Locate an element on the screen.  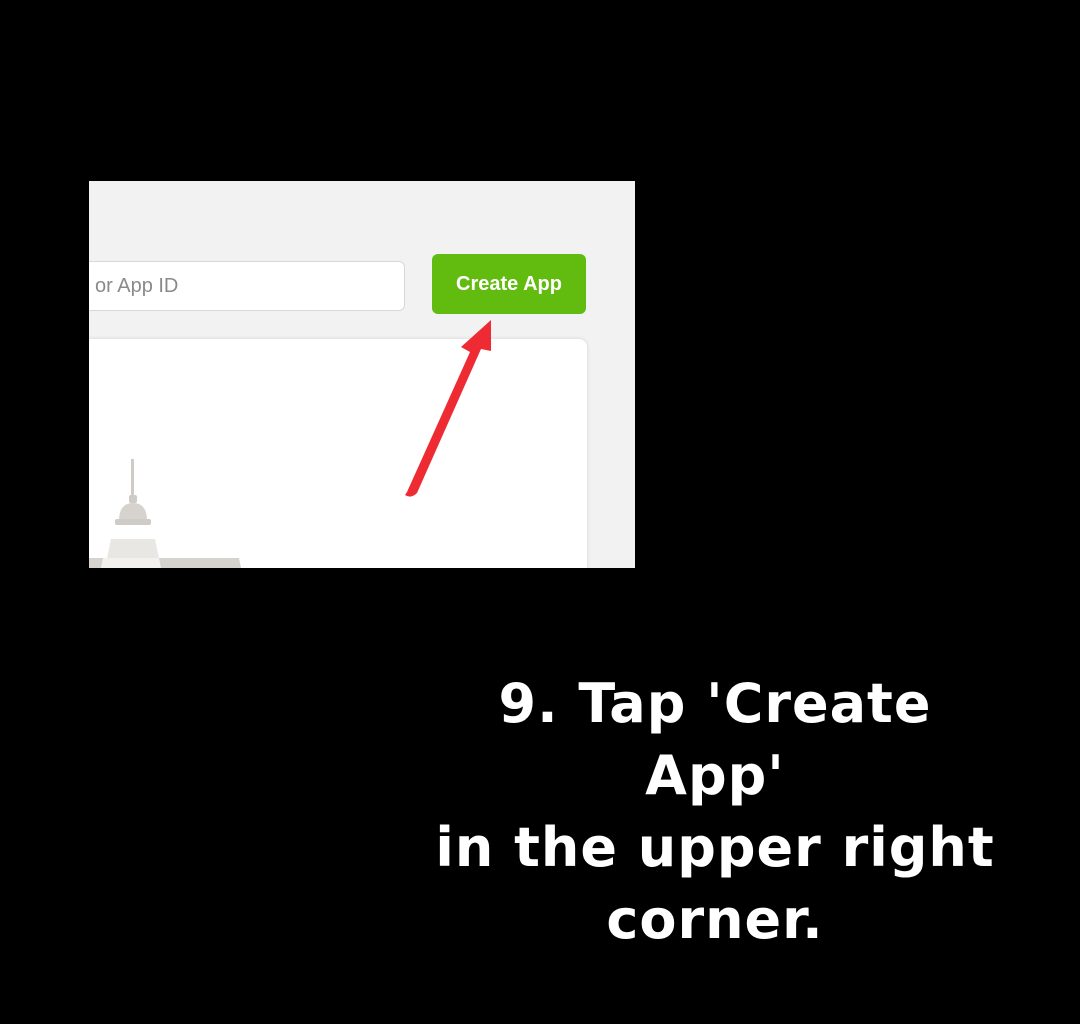
search-input: or App ID is located at coordinates (247, 286).